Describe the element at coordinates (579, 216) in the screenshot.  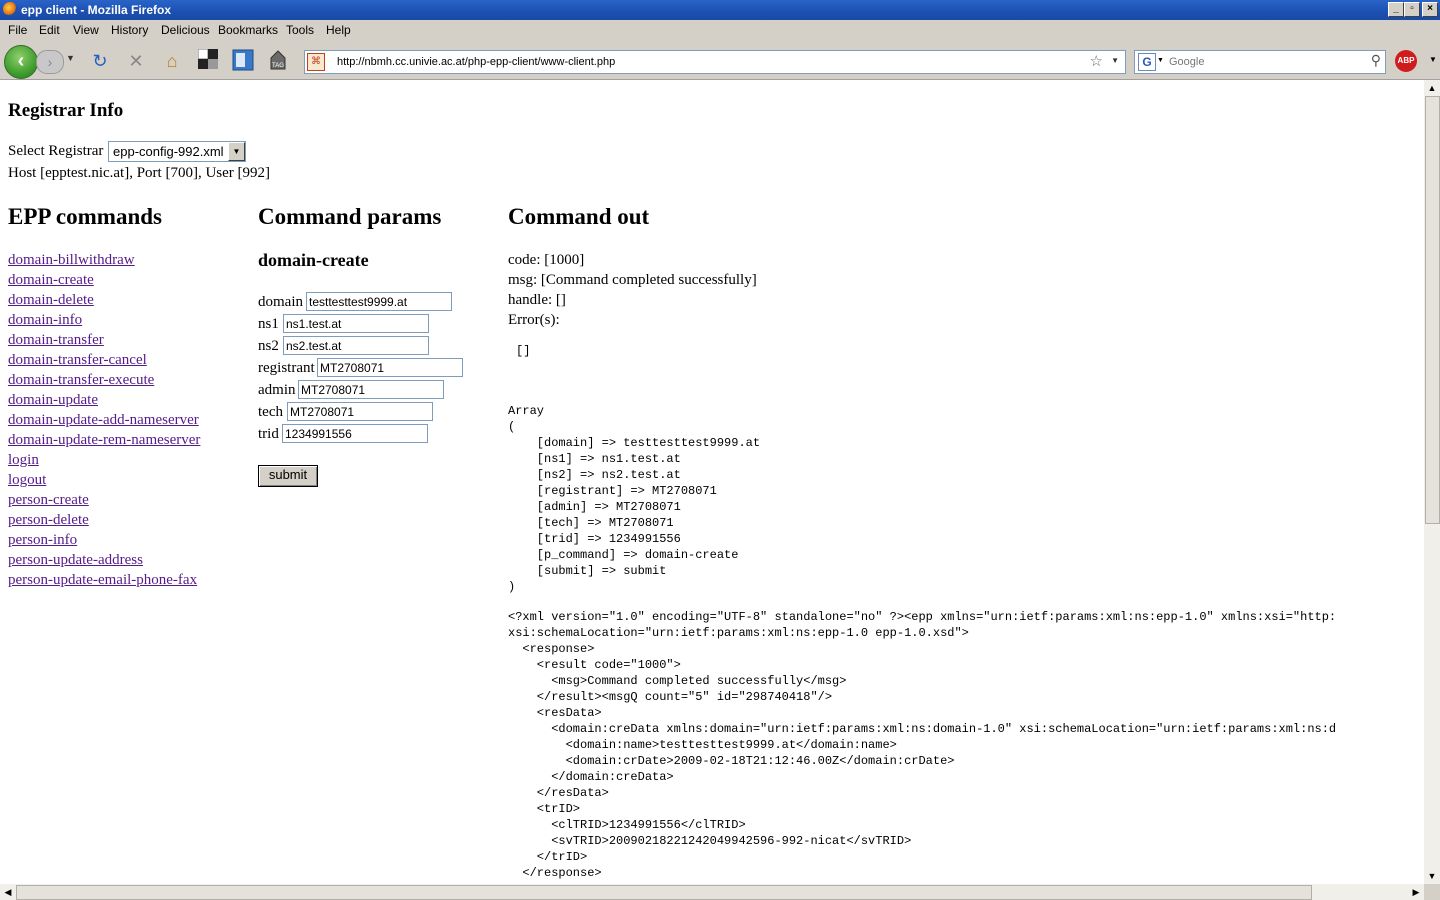
I see `command-out-heading: Command out` at that location.